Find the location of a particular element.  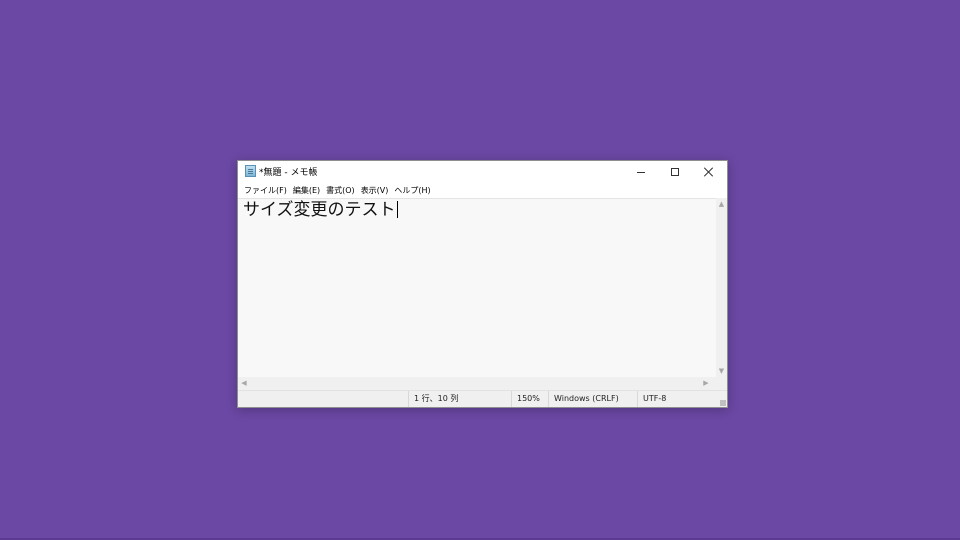

horizontal-scrollbar: ◀ ▶ is located at coordinates (477, 383).